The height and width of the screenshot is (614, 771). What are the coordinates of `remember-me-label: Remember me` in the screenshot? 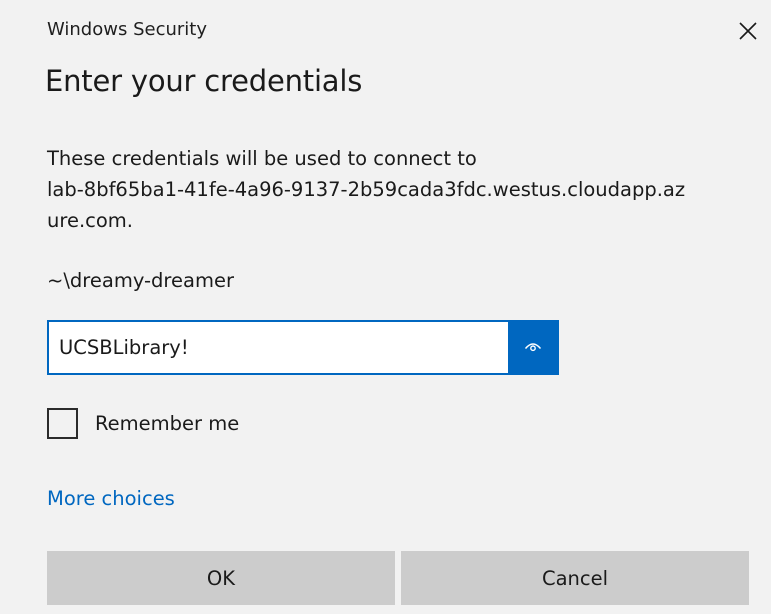 It's located at (167, 423).